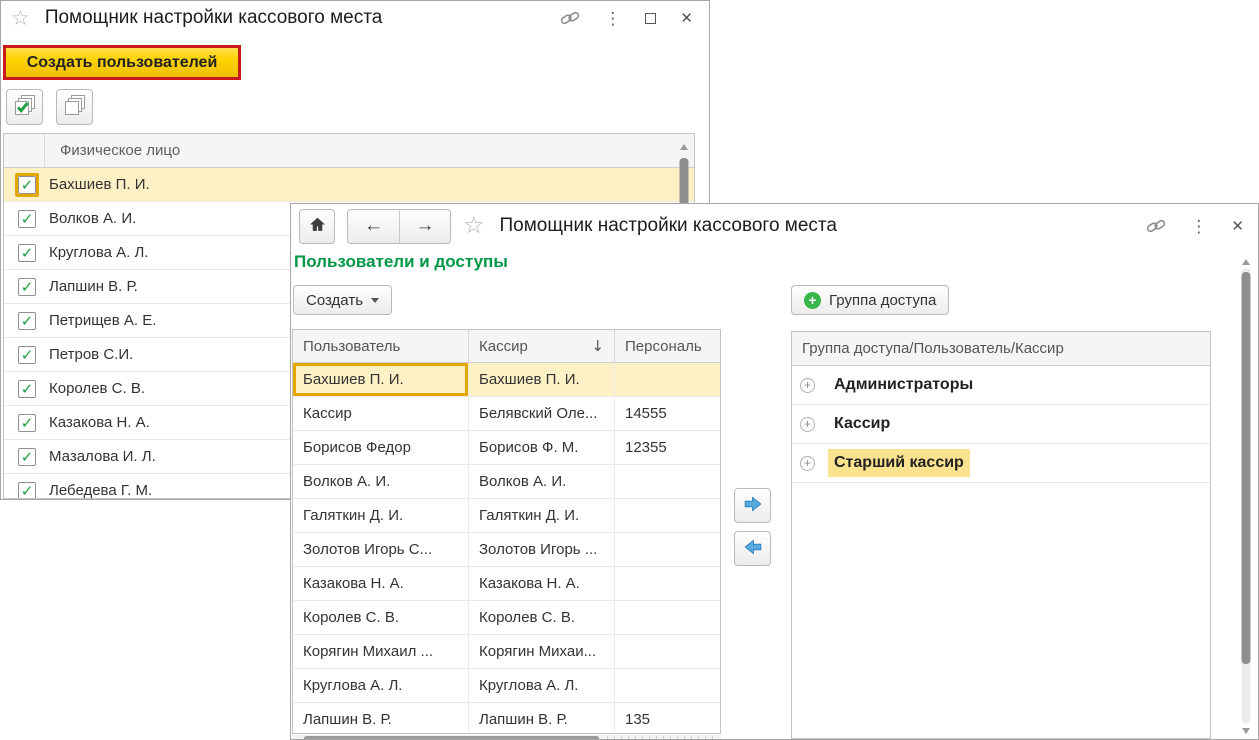 Image resolution: width=1259 pixels, height=740 pixels. Describe the element at coordinates (542, 685) in the screenshot. I see `cashier-cell: Круглова А. Л.` at that location.